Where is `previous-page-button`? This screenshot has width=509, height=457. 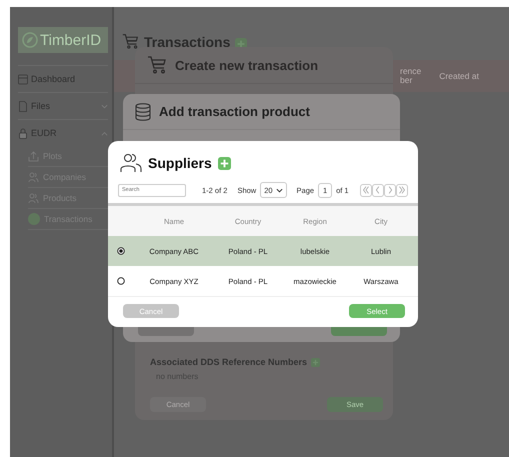
previous-page-button is located at coordinates (378, 190).